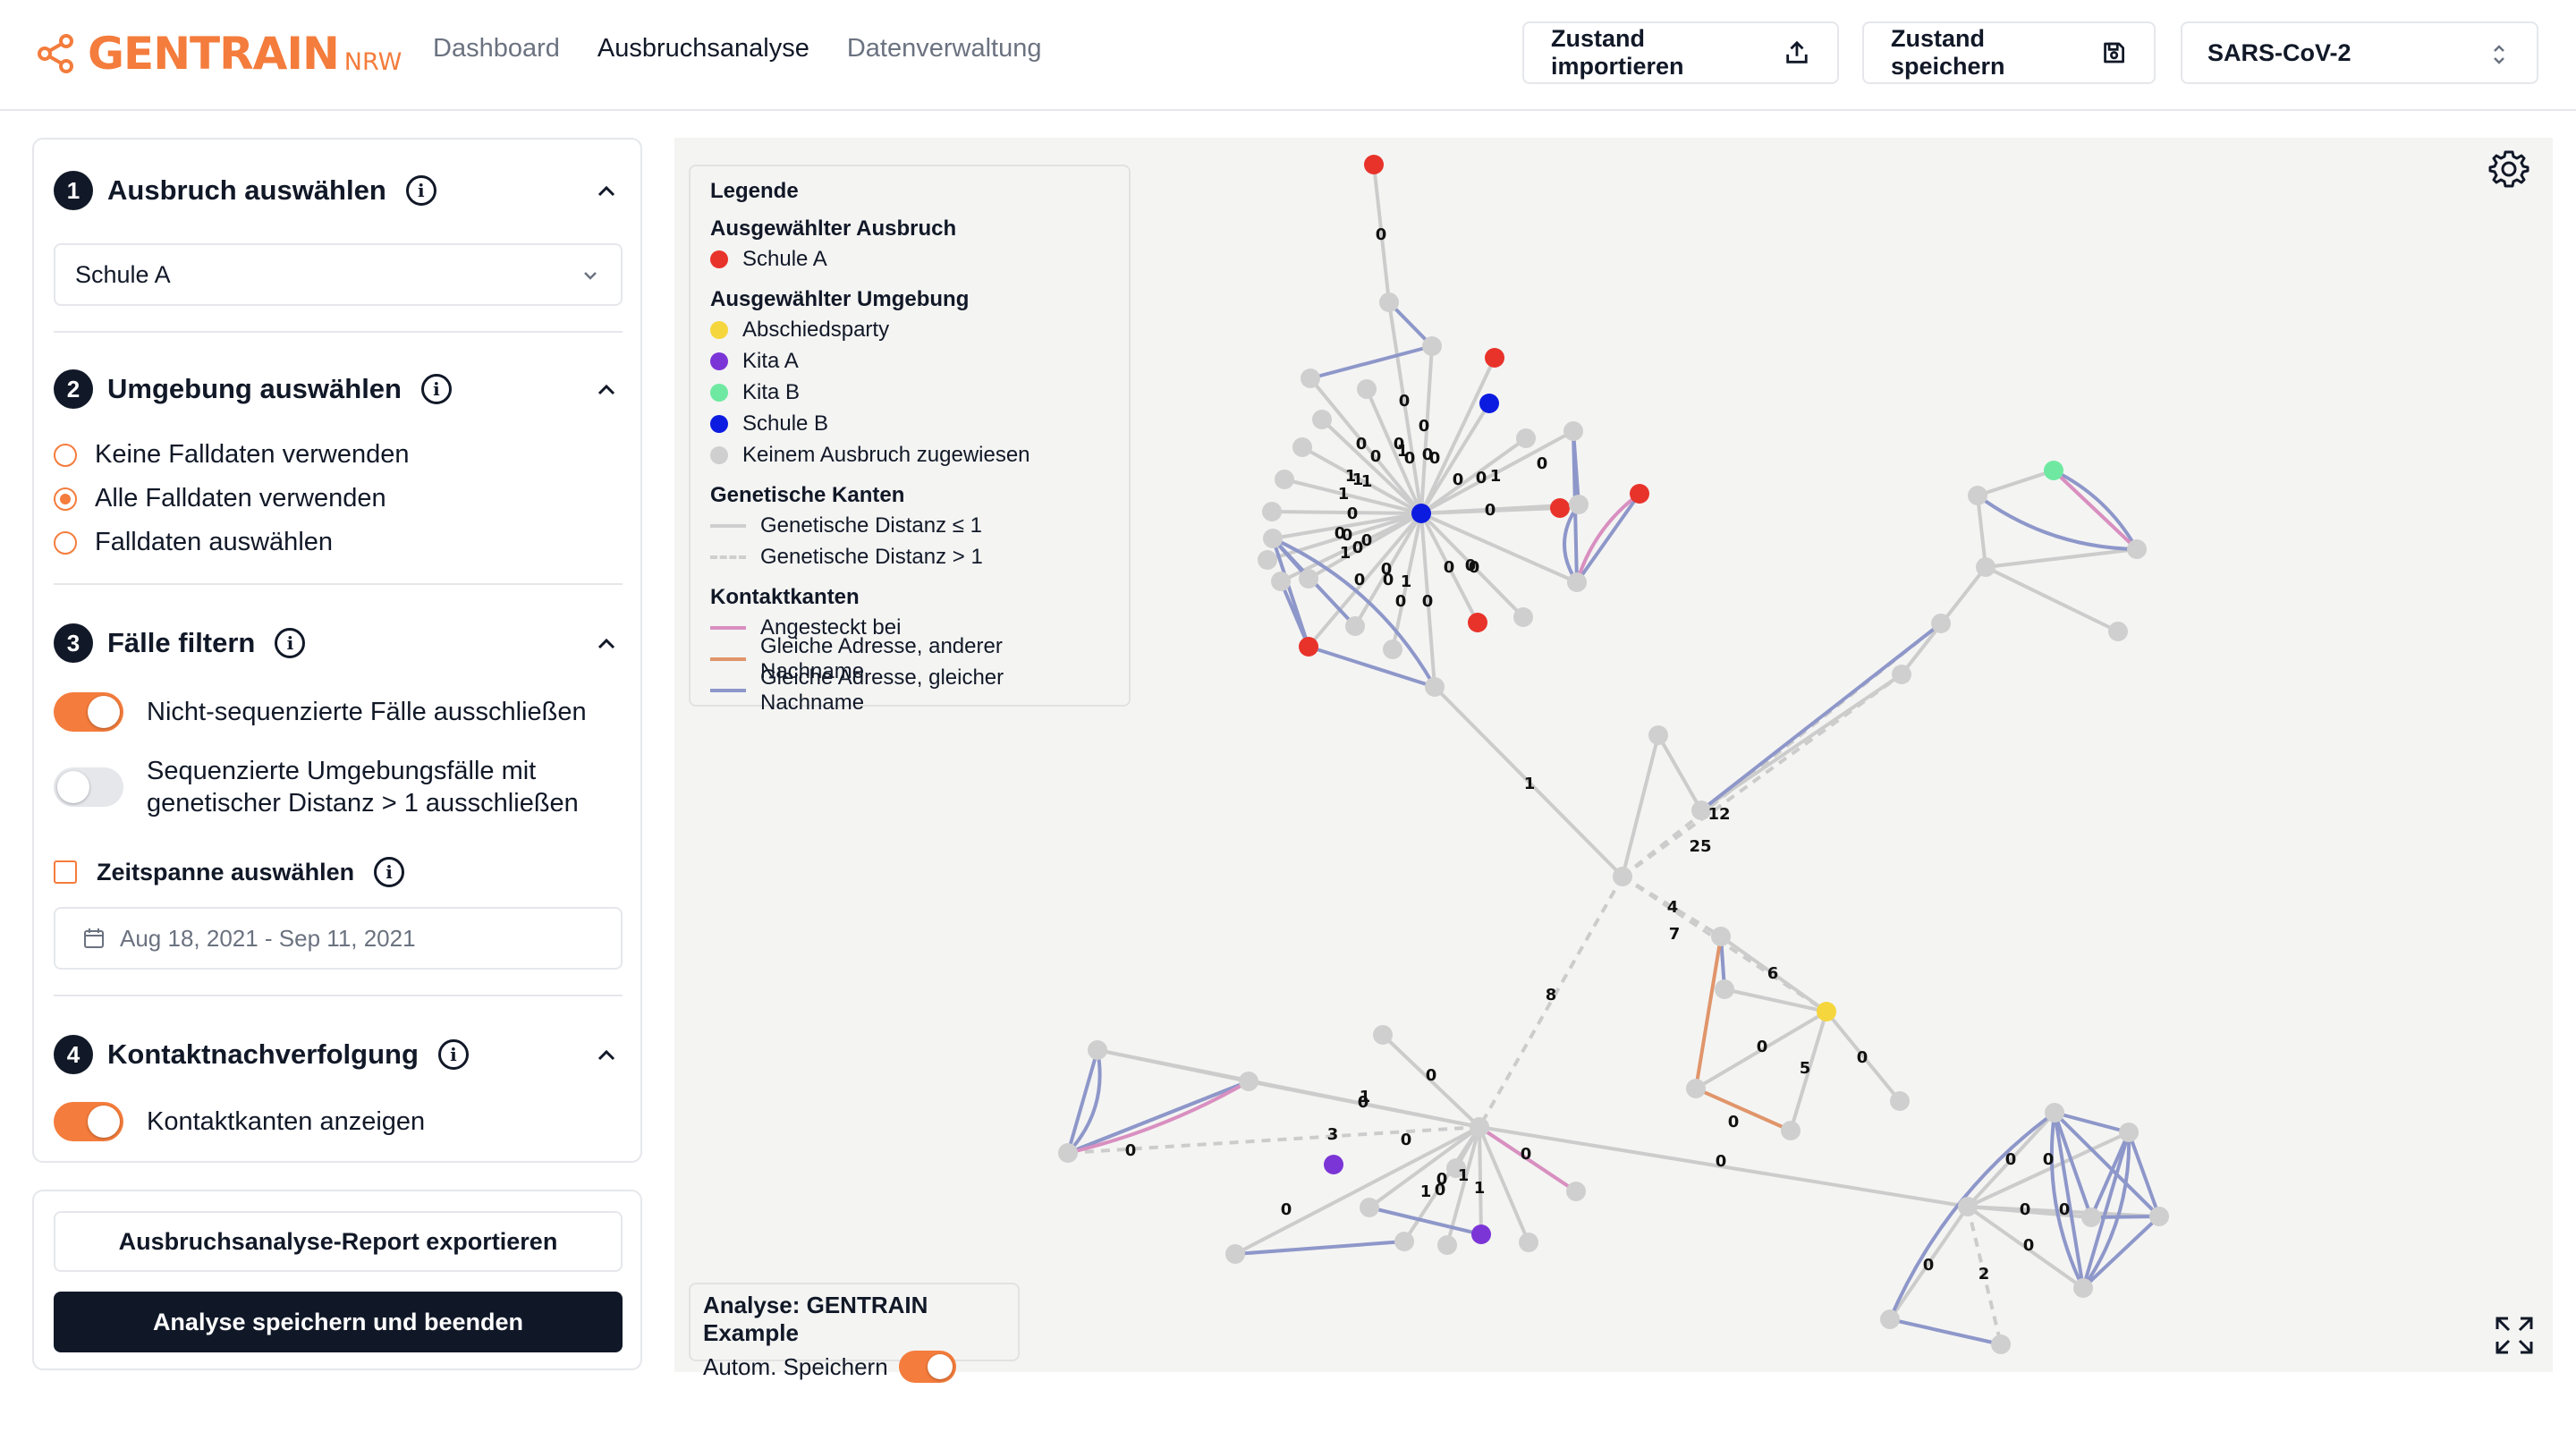  I want to click on radio-select-case-data: Falldaten auswählen, so click(193, 542).